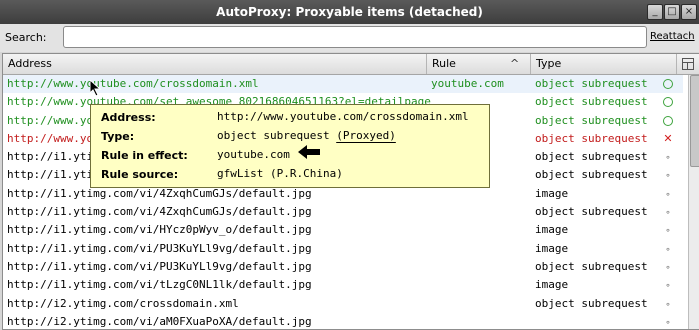 The width and height of the screenshot is (699, 330). Describe the element at coordinates (655, 12) in the screenshot. I see `minimize-button: _` at that location.